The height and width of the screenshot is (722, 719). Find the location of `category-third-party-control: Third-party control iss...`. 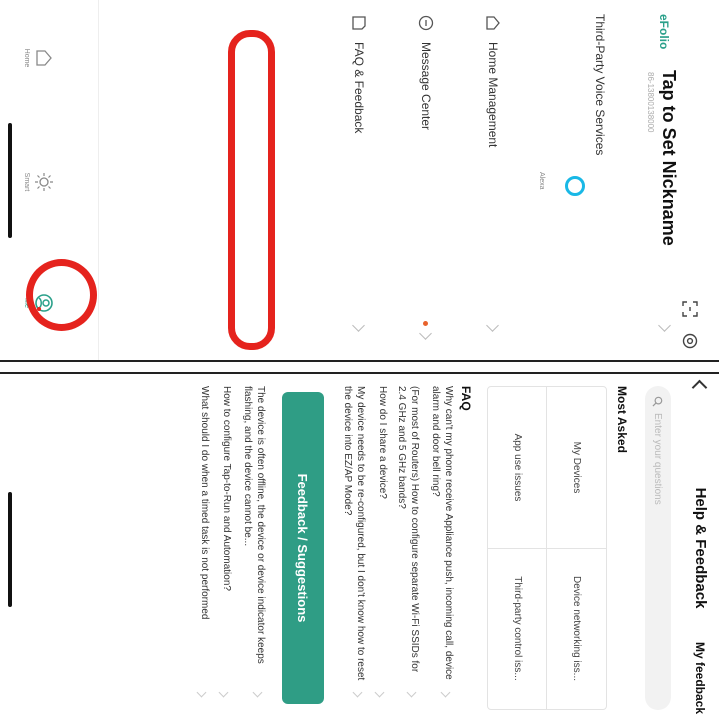

category-third-party-control: Third-party control iss... is located at coordinates (517, 628).